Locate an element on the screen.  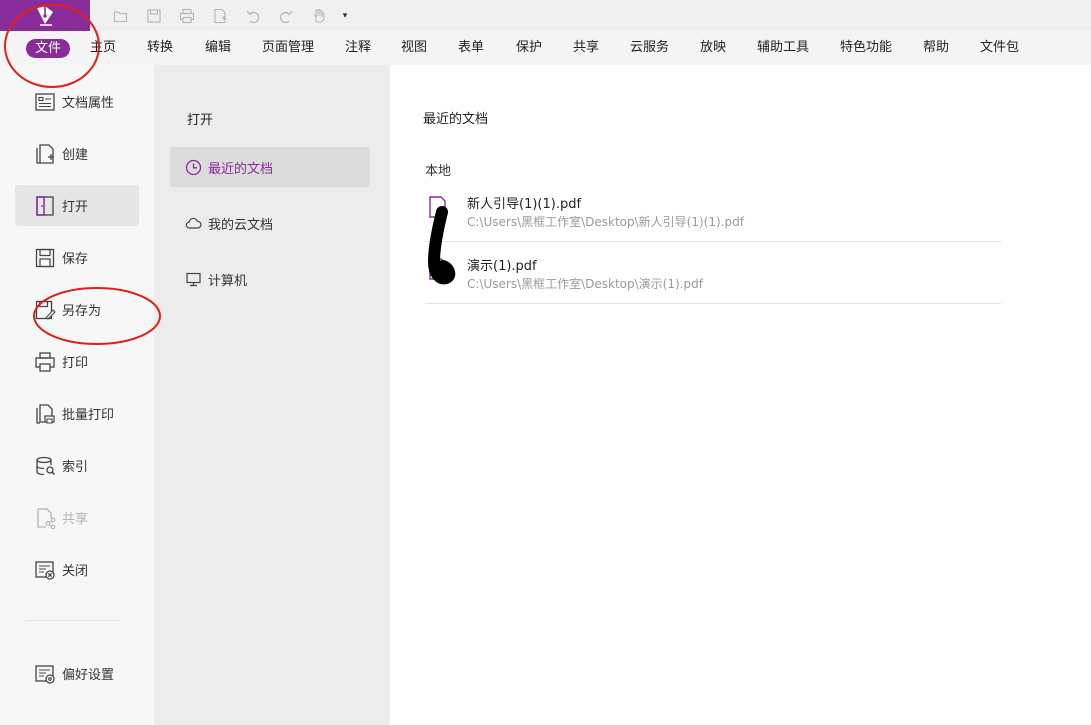
save-as-icon is located at coordinates (45, 310).